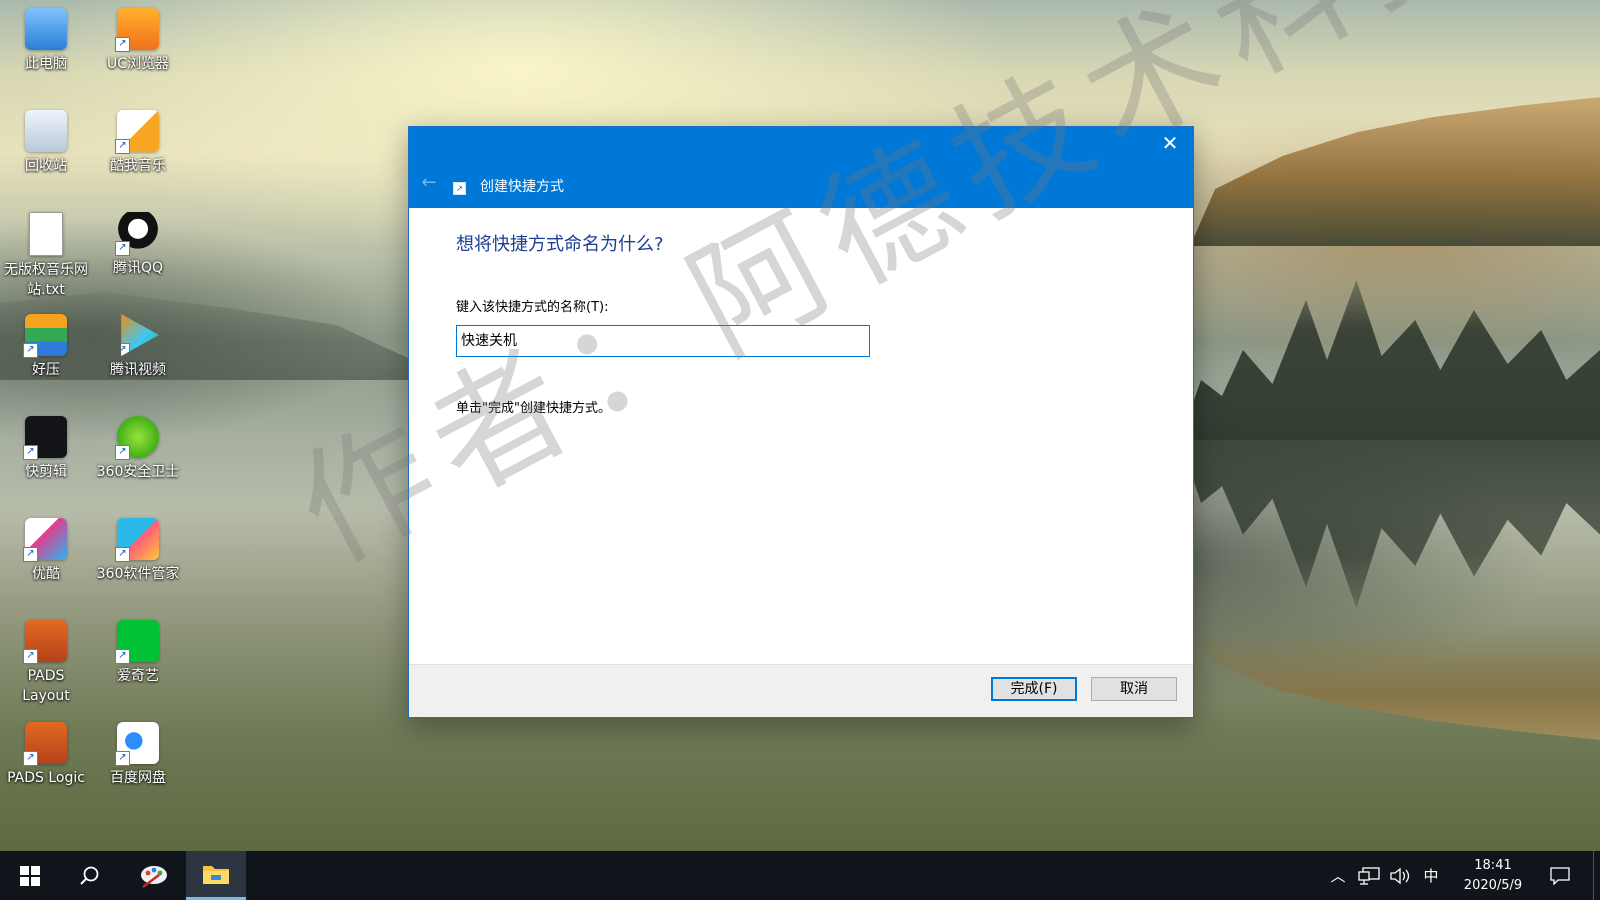 The height and width of the screenshot is (900, 1600). Describe the element at coordinates (46, 666) in the screenshot. I see `desktop-icon-pads-layout: ↗ PADS Layout` at that location.